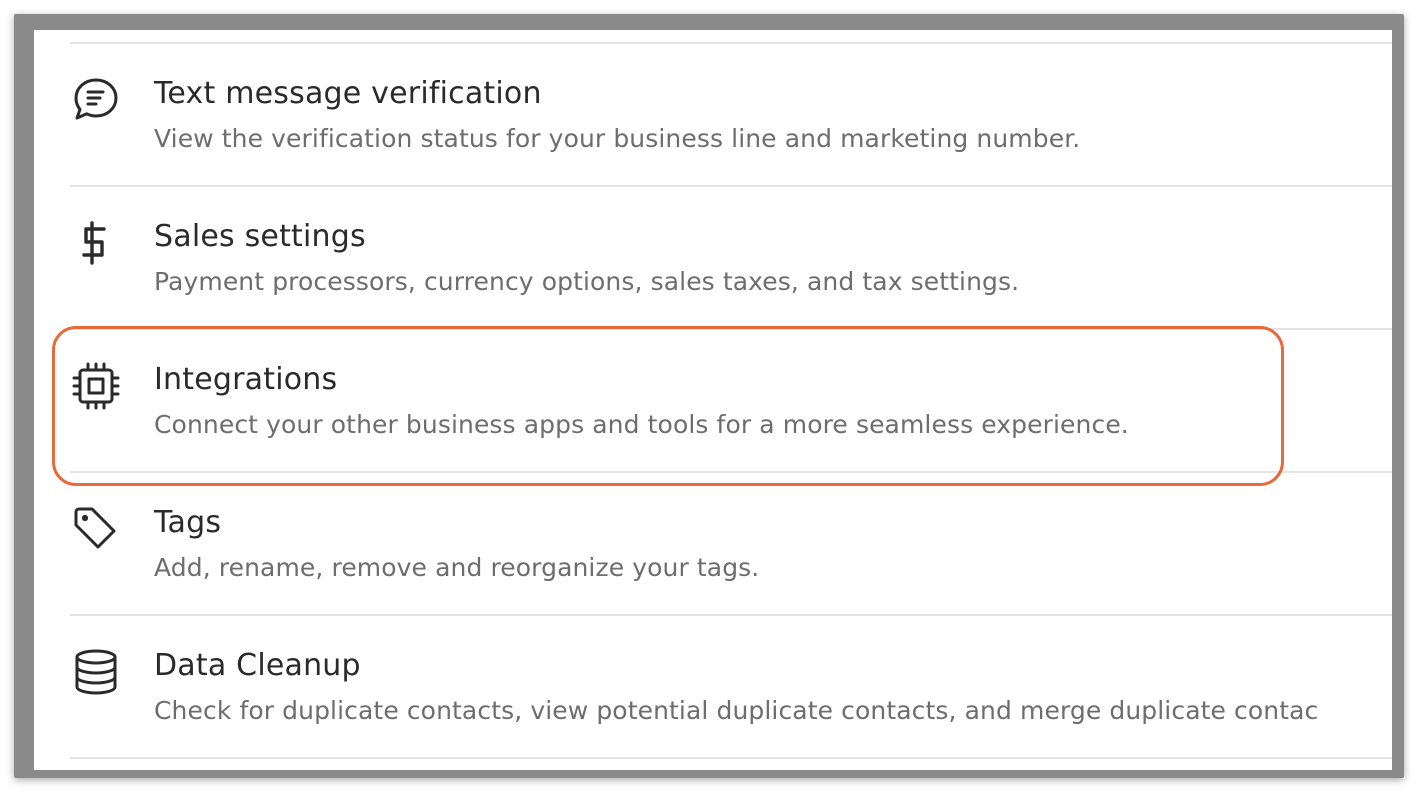  What do you see at coordinates (96, 529) in the screenshot?
I see `tag-icon` at bounding box center [96, 529].